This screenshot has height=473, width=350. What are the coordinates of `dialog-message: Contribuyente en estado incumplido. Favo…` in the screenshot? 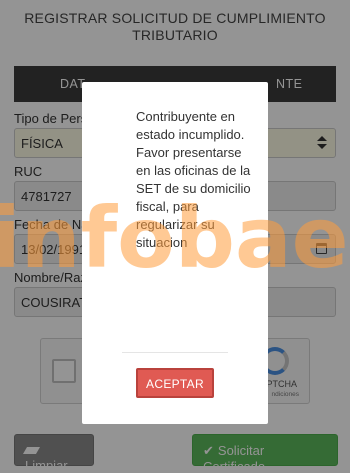 It's located at (193, 179).